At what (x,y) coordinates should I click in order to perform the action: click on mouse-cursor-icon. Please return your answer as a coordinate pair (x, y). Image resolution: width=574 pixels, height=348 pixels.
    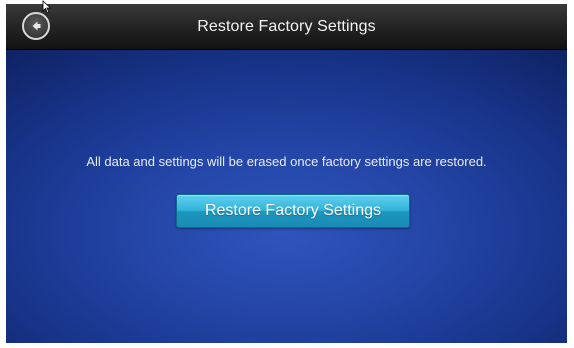
    Looking at the image, I should click on (47, 7).